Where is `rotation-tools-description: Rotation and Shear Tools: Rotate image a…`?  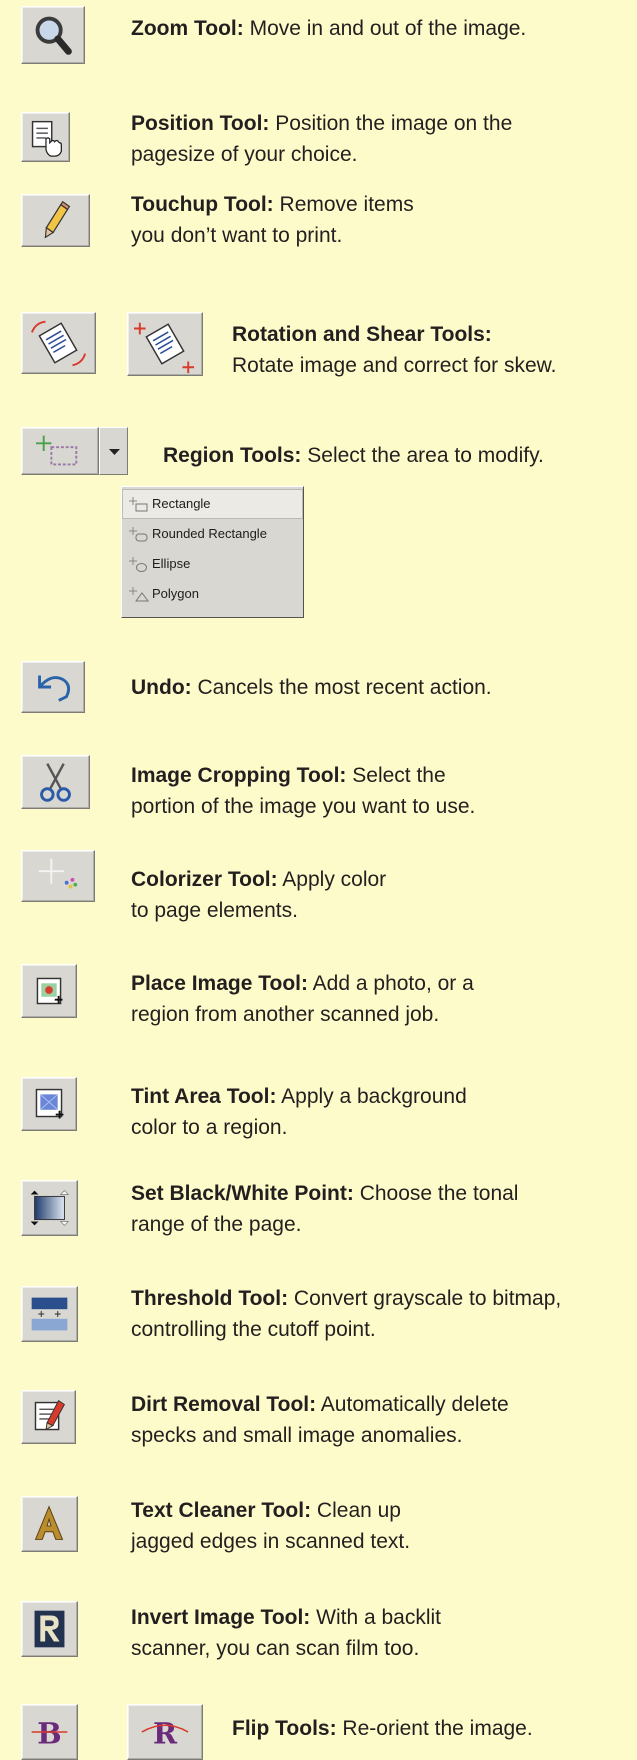 rotation-tools-description: Rotation and Shear Tools: Rotate image a… is located at coordinates (394, 350).